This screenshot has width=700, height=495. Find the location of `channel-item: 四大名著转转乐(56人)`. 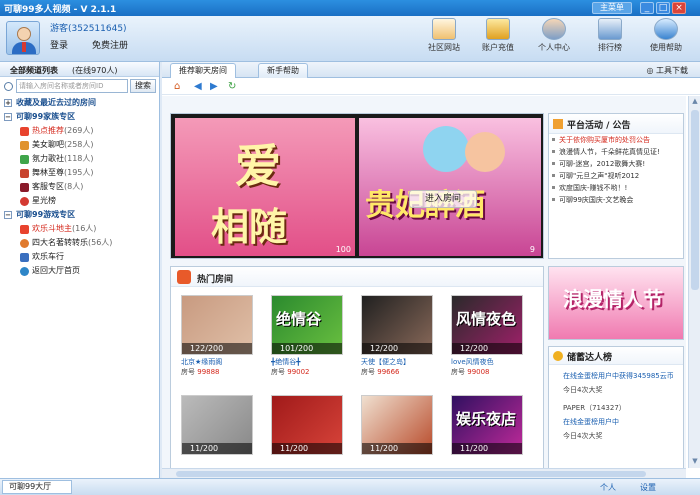

channel-item: 四大名著转转乐(56人) is located at coordinates (80, 243).